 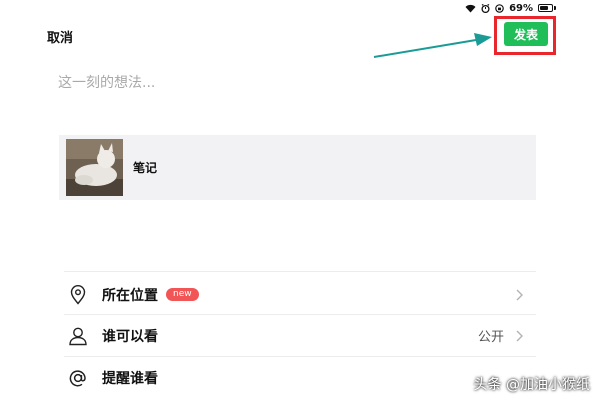 What do you see at coordinates (293, 83) in the screenshot?
I see `thought-input` at bounding box center [293, 83].